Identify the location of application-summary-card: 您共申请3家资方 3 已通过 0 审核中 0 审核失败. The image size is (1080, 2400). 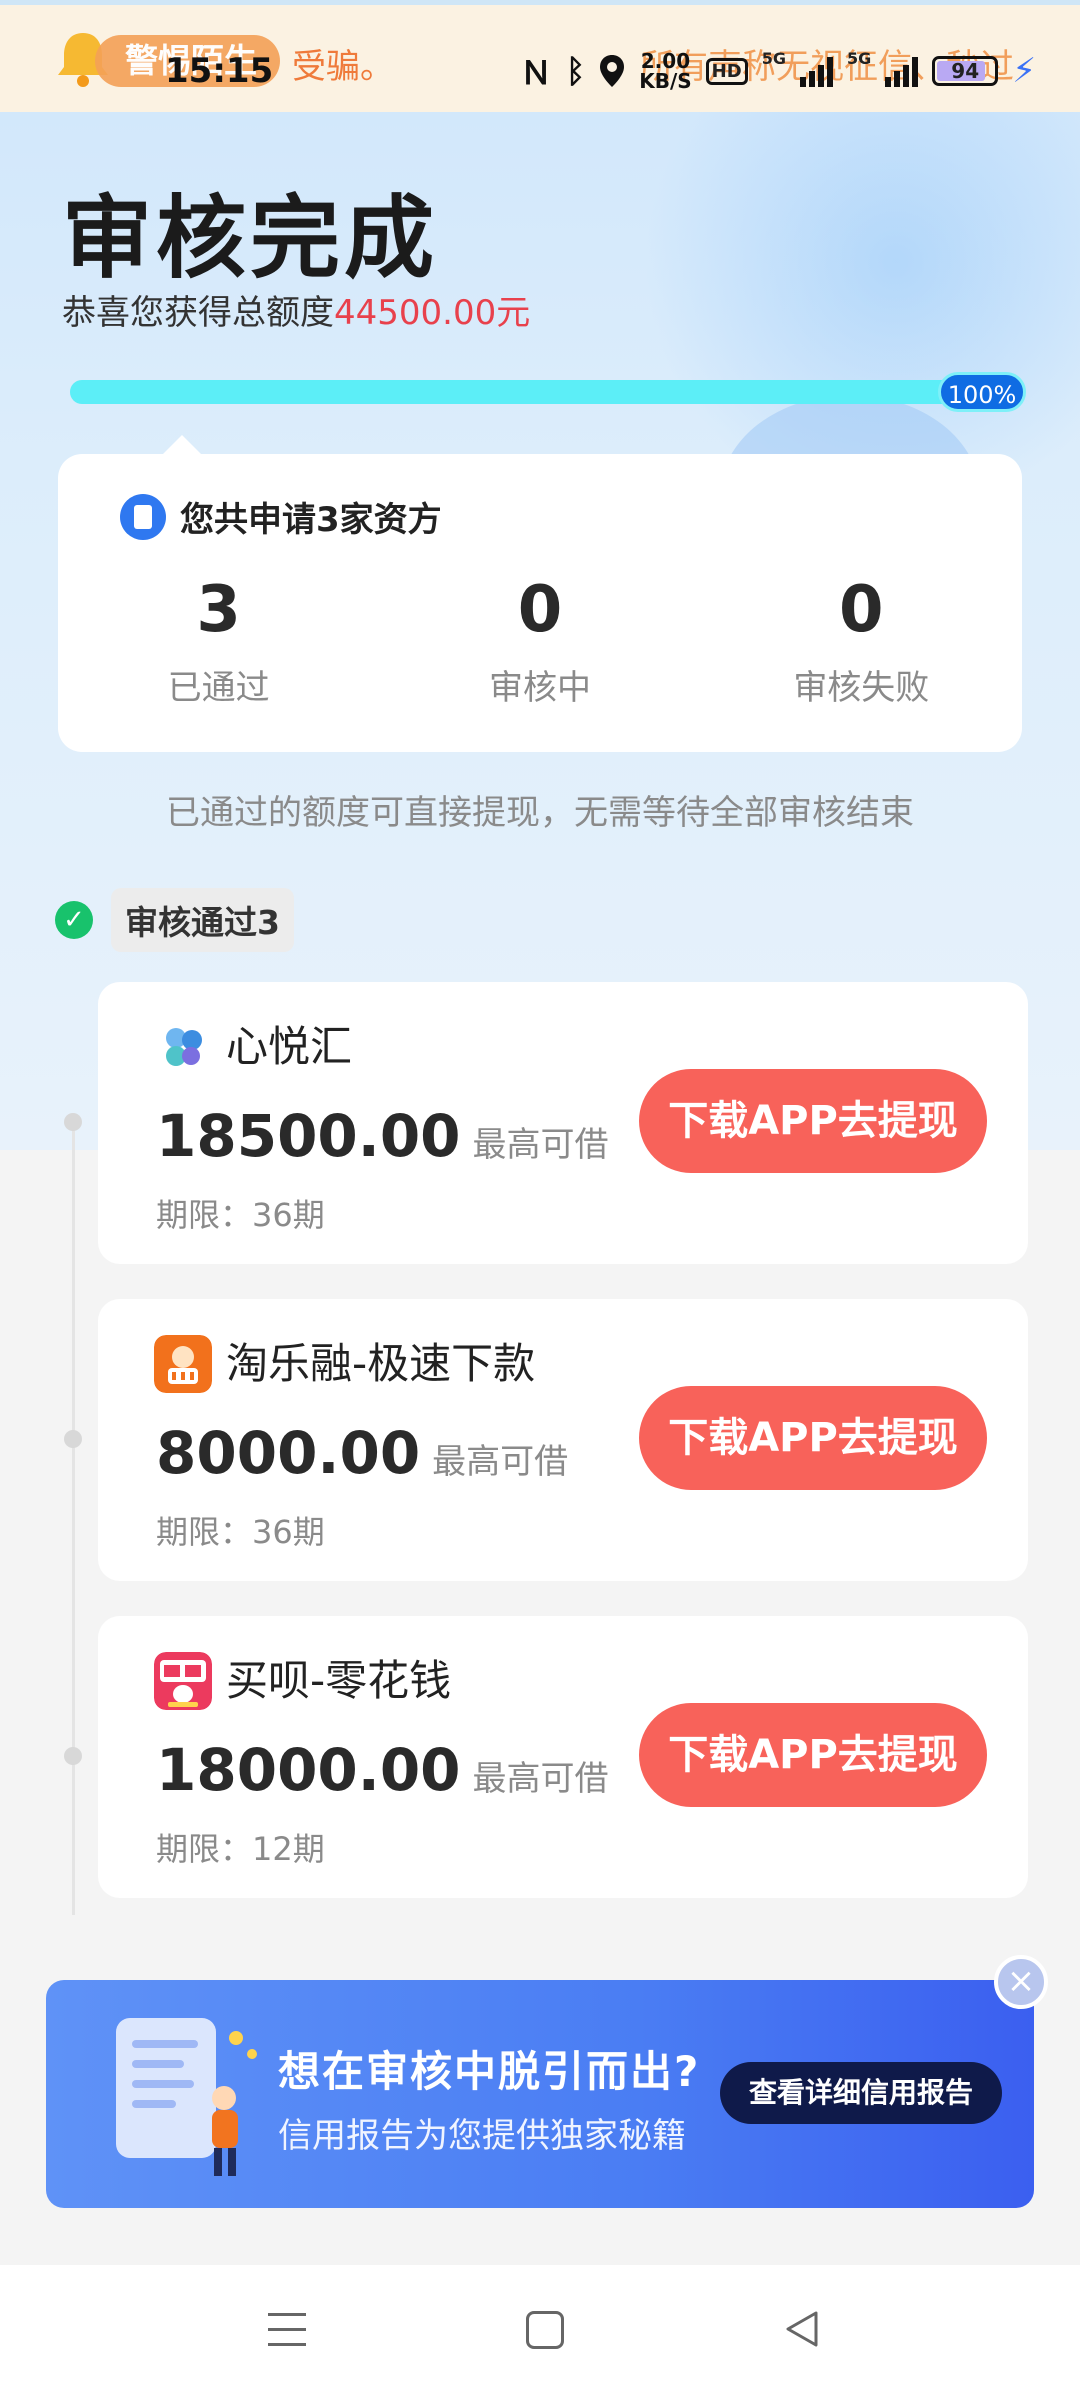
(540, 603).